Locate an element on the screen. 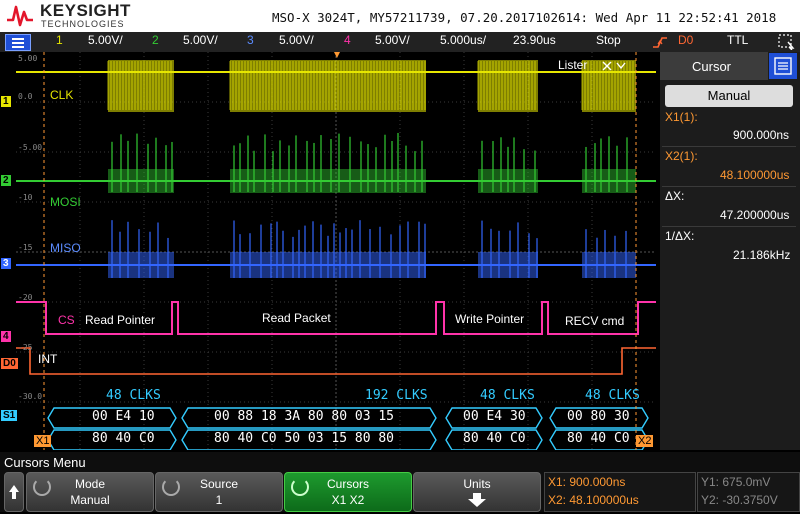 The image size is (800, 514). ch4-label: CS is located at coordinates (66, 320).